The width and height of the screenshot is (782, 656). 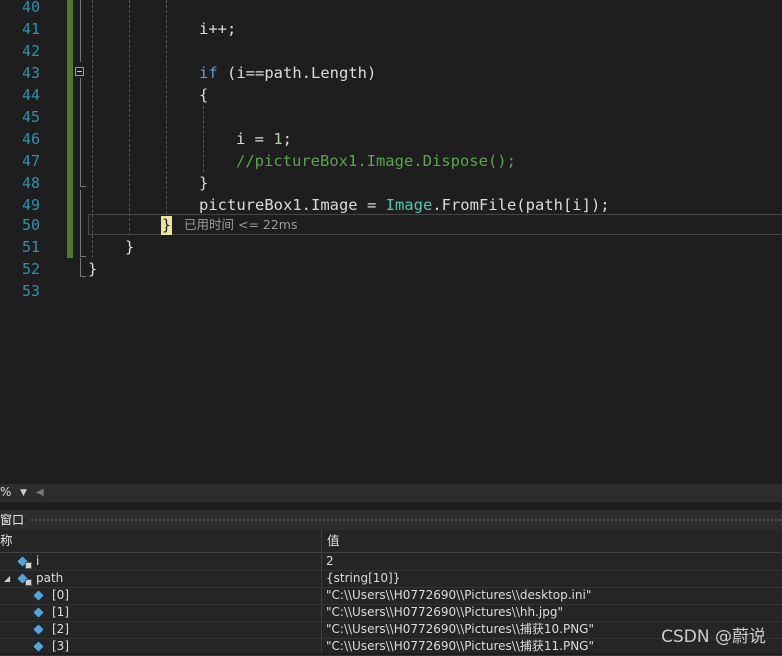 I want to click on code-line-46: i = 1;, so click(x=264, y=139).